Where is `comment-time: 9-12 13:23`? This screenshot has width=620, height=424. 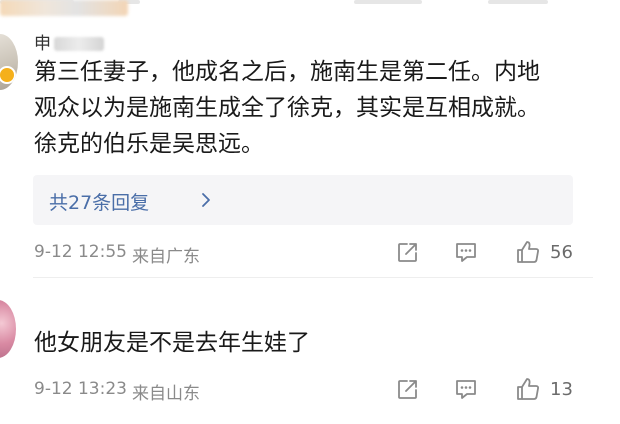
comment-time: 9-12 13:23 is located at coordinates (80, 389).